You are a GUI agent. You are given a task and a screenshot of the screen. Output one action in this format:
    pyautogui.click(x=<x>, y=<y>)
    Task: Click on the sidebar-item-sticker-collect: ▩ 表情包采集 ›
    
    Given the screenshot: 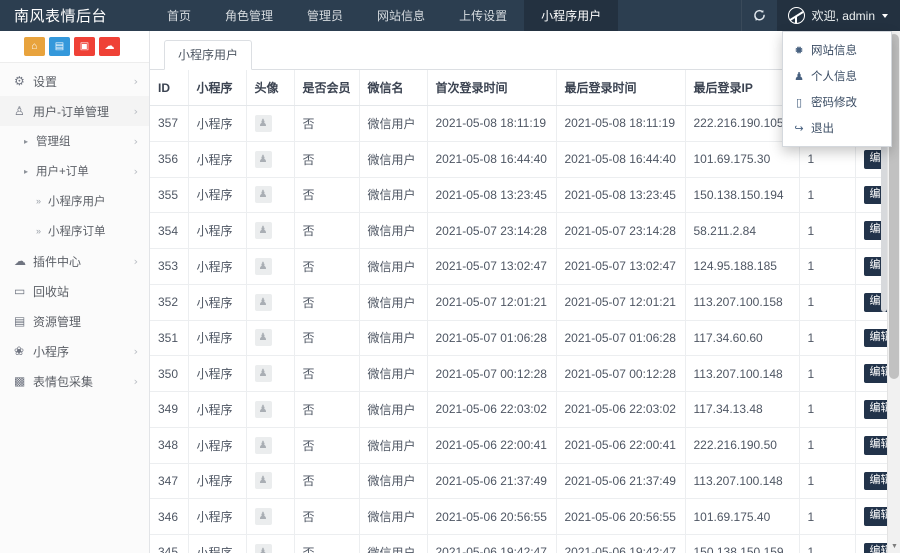 What is the action you would take?
    pyautogui.click(x=74, y=381)
    